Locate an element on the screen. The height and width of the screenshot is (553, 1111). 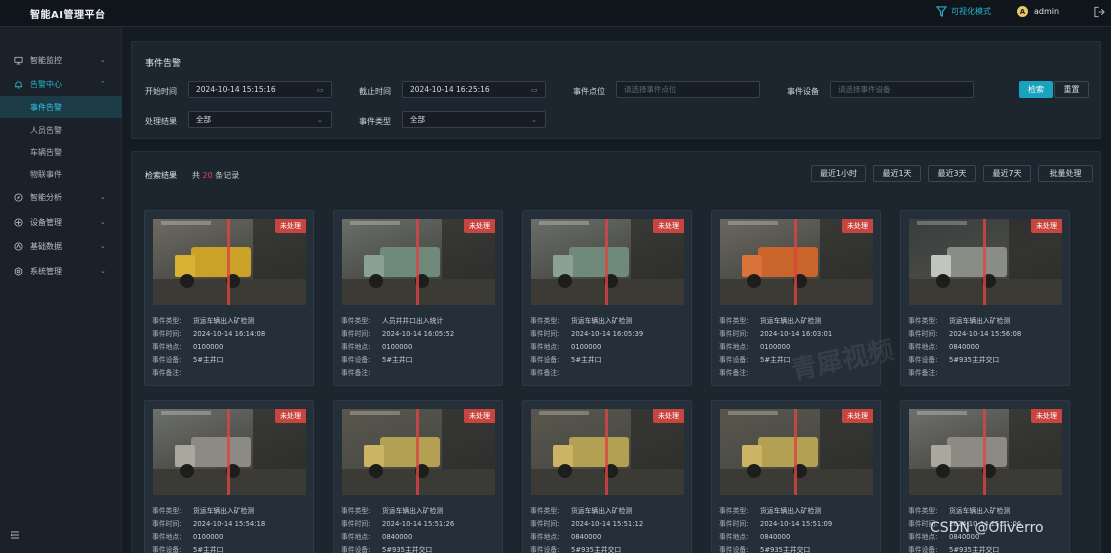
event-time-row: 事件时间: 2024-10-14 15:51:12 is located at coordinates (586, 523).